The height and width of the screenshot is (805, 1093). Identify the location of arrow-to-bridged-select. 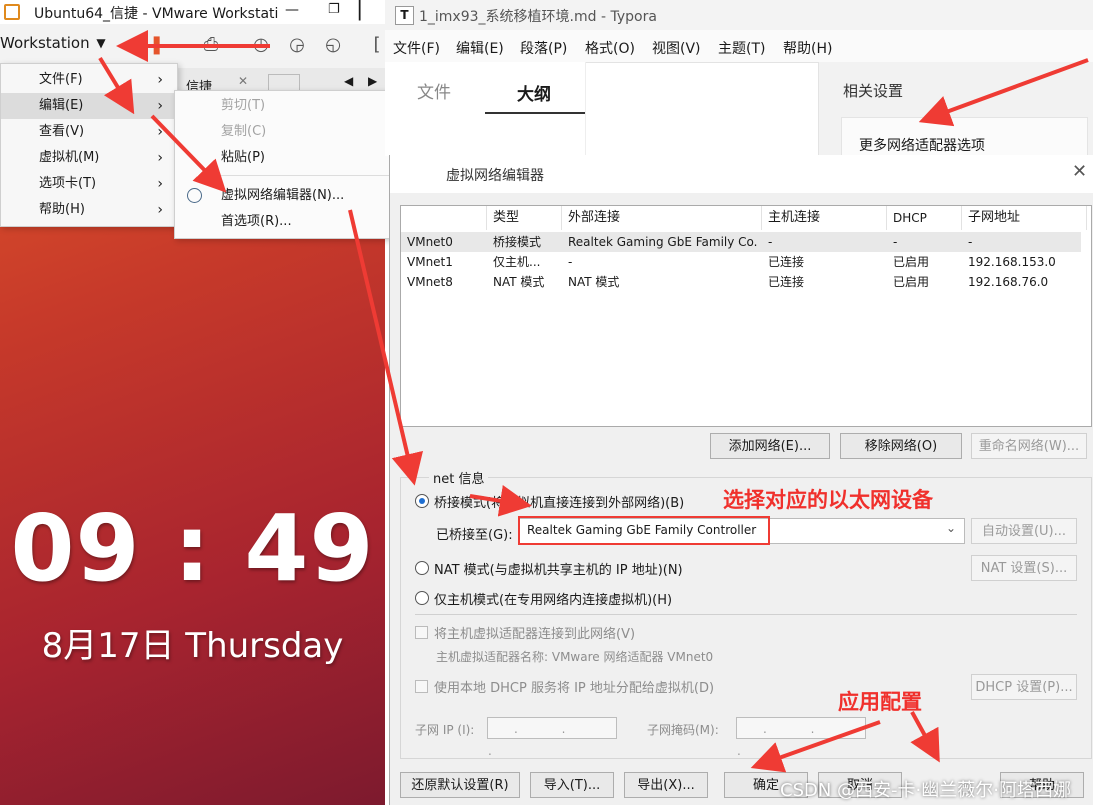
(500, 501).